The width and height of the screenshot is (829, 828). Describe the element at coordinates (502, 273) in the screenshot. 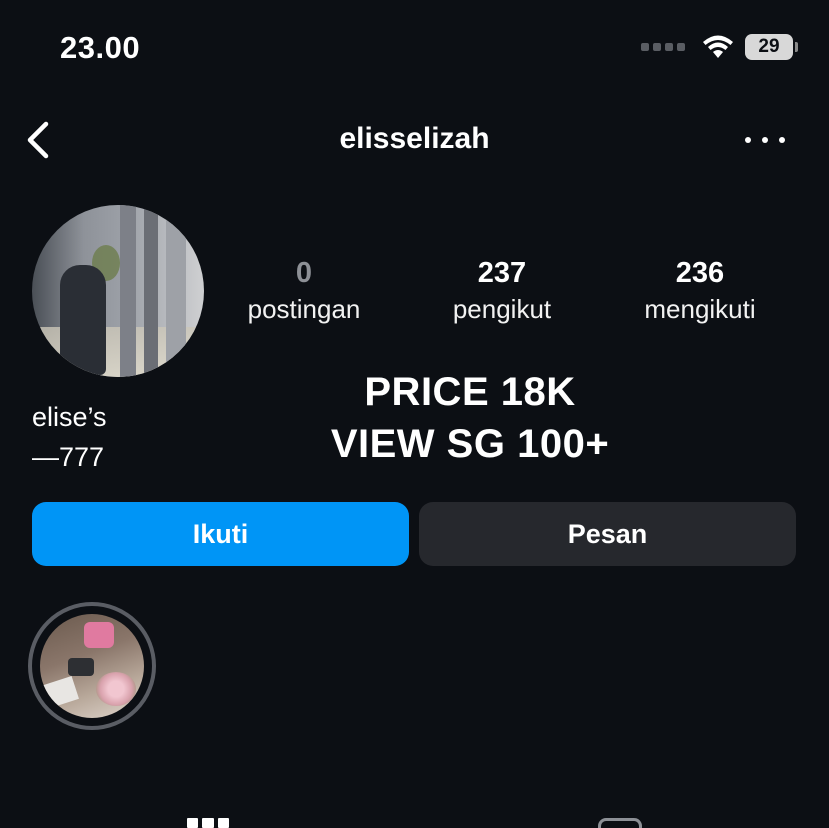

I see `followers-count: 237` at that location.